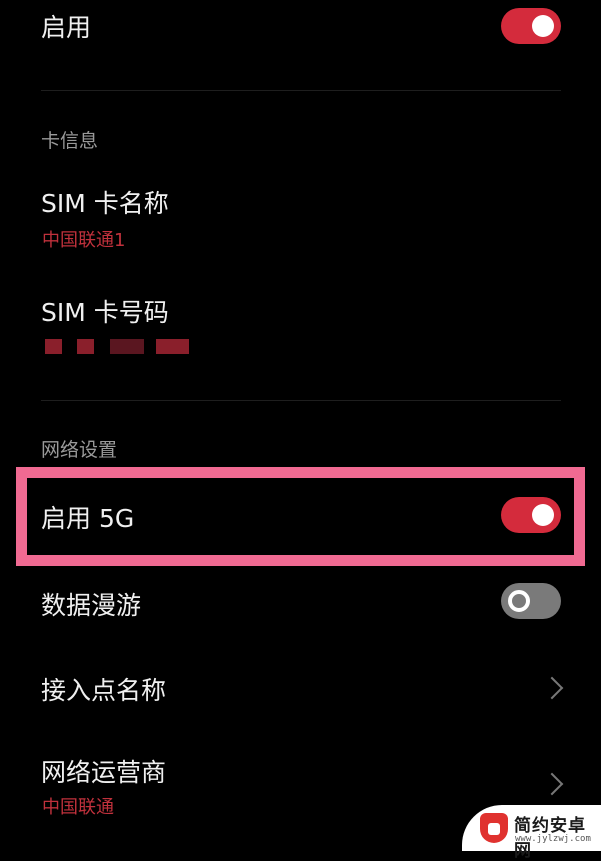 The width and height of the screenshot is (601, 861). Describe the element at coordinates (553, 839) in the screenshot. I see `watermark-url: www.jylzwj.com` at that location.